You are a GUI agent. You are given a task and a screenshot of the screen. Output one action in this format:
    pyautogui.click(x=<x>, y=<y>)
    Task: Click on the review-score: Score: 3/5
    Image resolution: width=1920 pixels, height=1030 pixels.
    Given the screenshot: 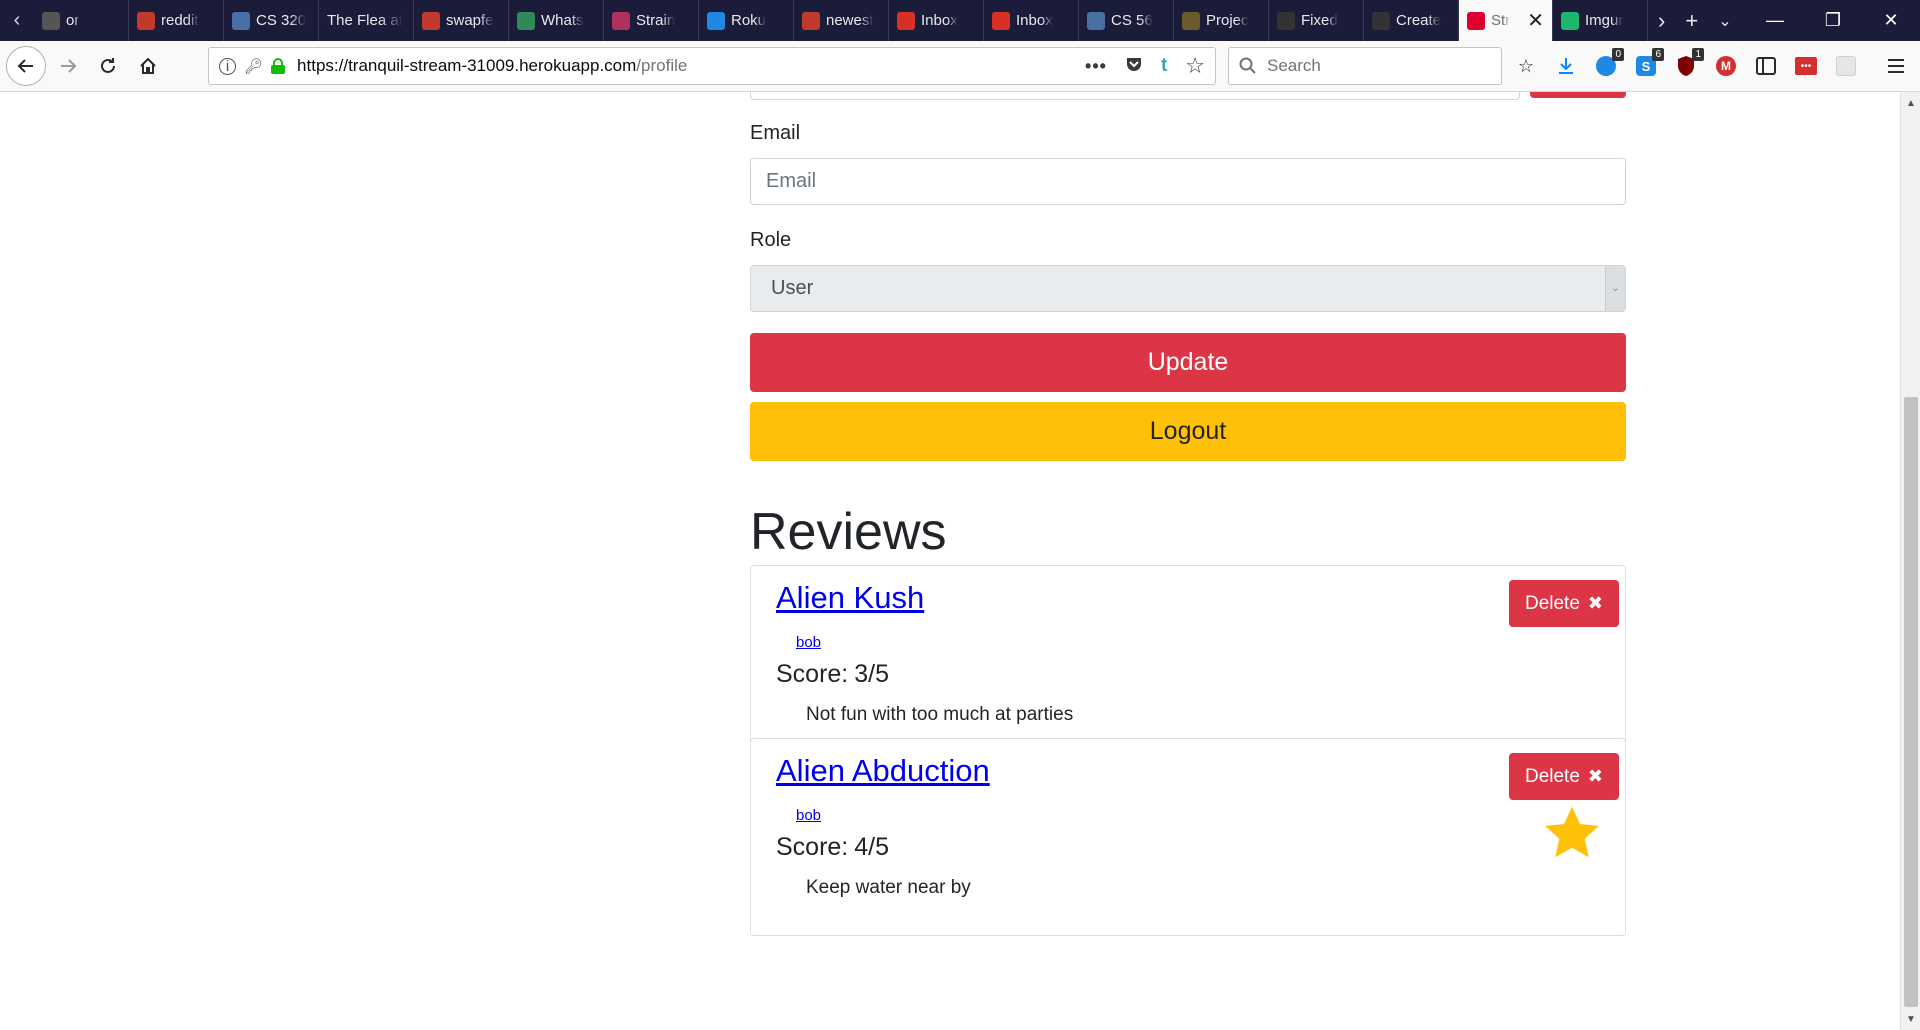 What is the action you would take?
    pyautogui.click(x=832, y=674)
    